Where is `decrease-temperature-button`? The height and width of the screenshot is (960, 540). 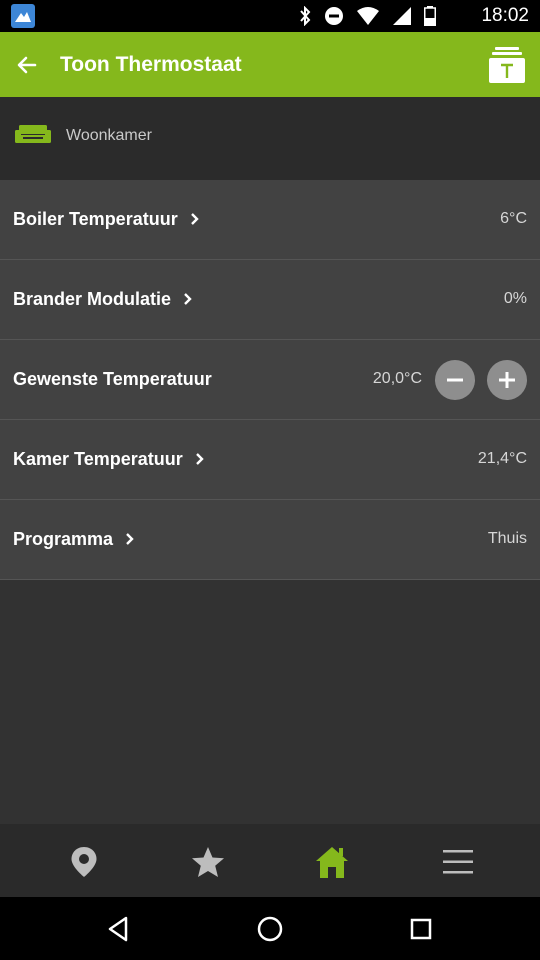 decrease-temperature-button is located at coordinates (455, 380).